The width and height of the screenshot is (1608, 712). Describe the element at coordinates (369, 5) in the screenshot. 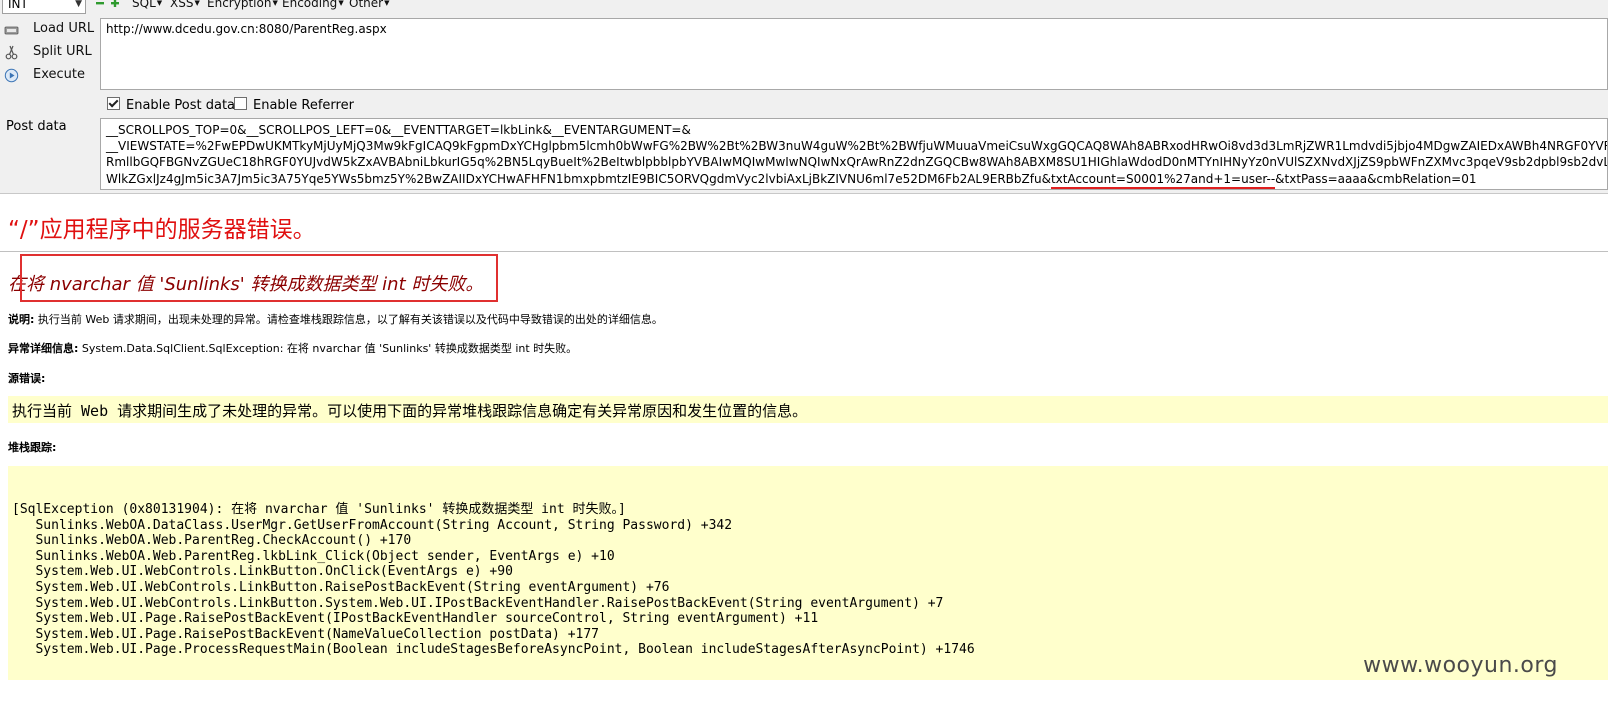

I see `menu-other: Other▼` at that location.